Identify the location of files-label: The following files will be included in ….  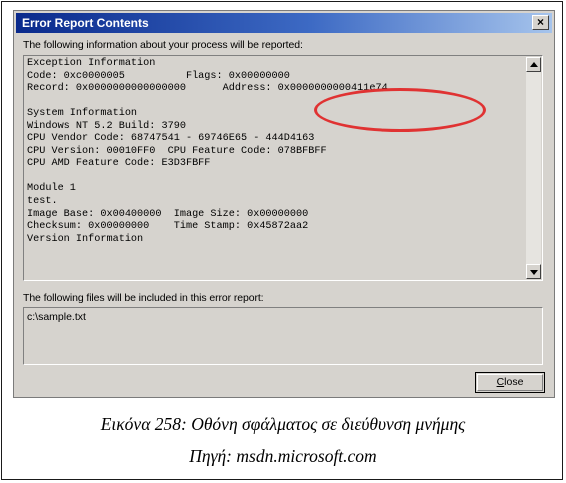
(143, 298).